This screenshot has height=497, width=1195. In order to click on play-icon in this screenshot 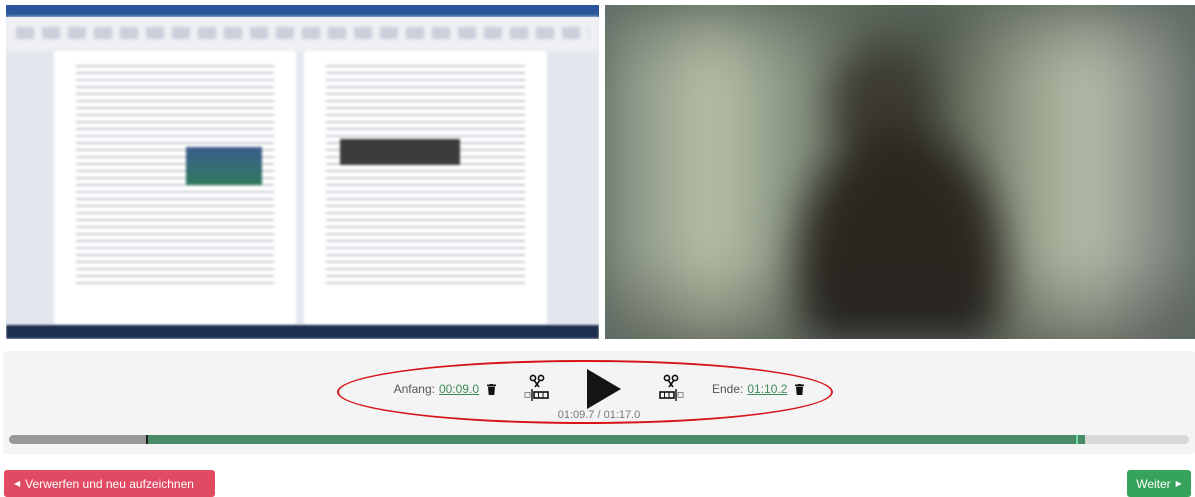, I will do `click(604, 389)`.